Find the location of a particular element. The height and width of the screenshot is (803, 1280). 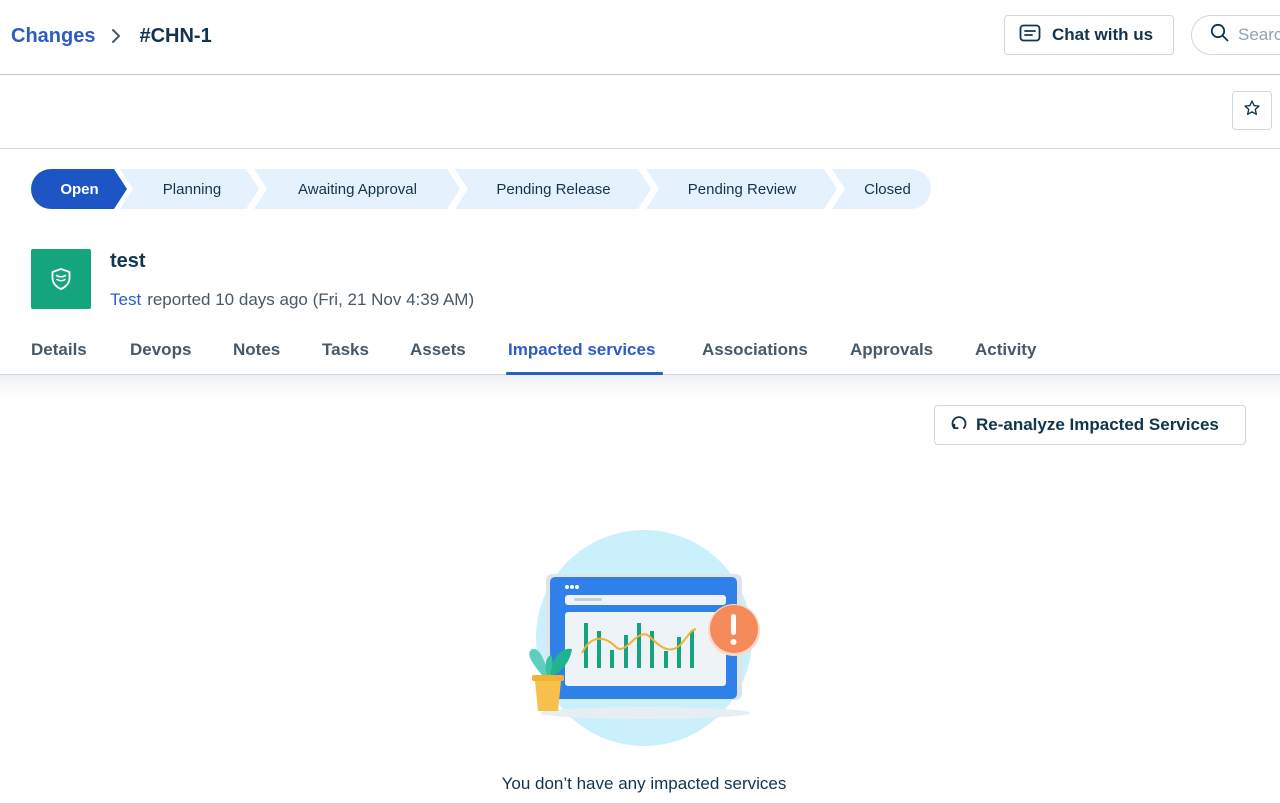

refresh-icon is located at coordinates (959, 425).